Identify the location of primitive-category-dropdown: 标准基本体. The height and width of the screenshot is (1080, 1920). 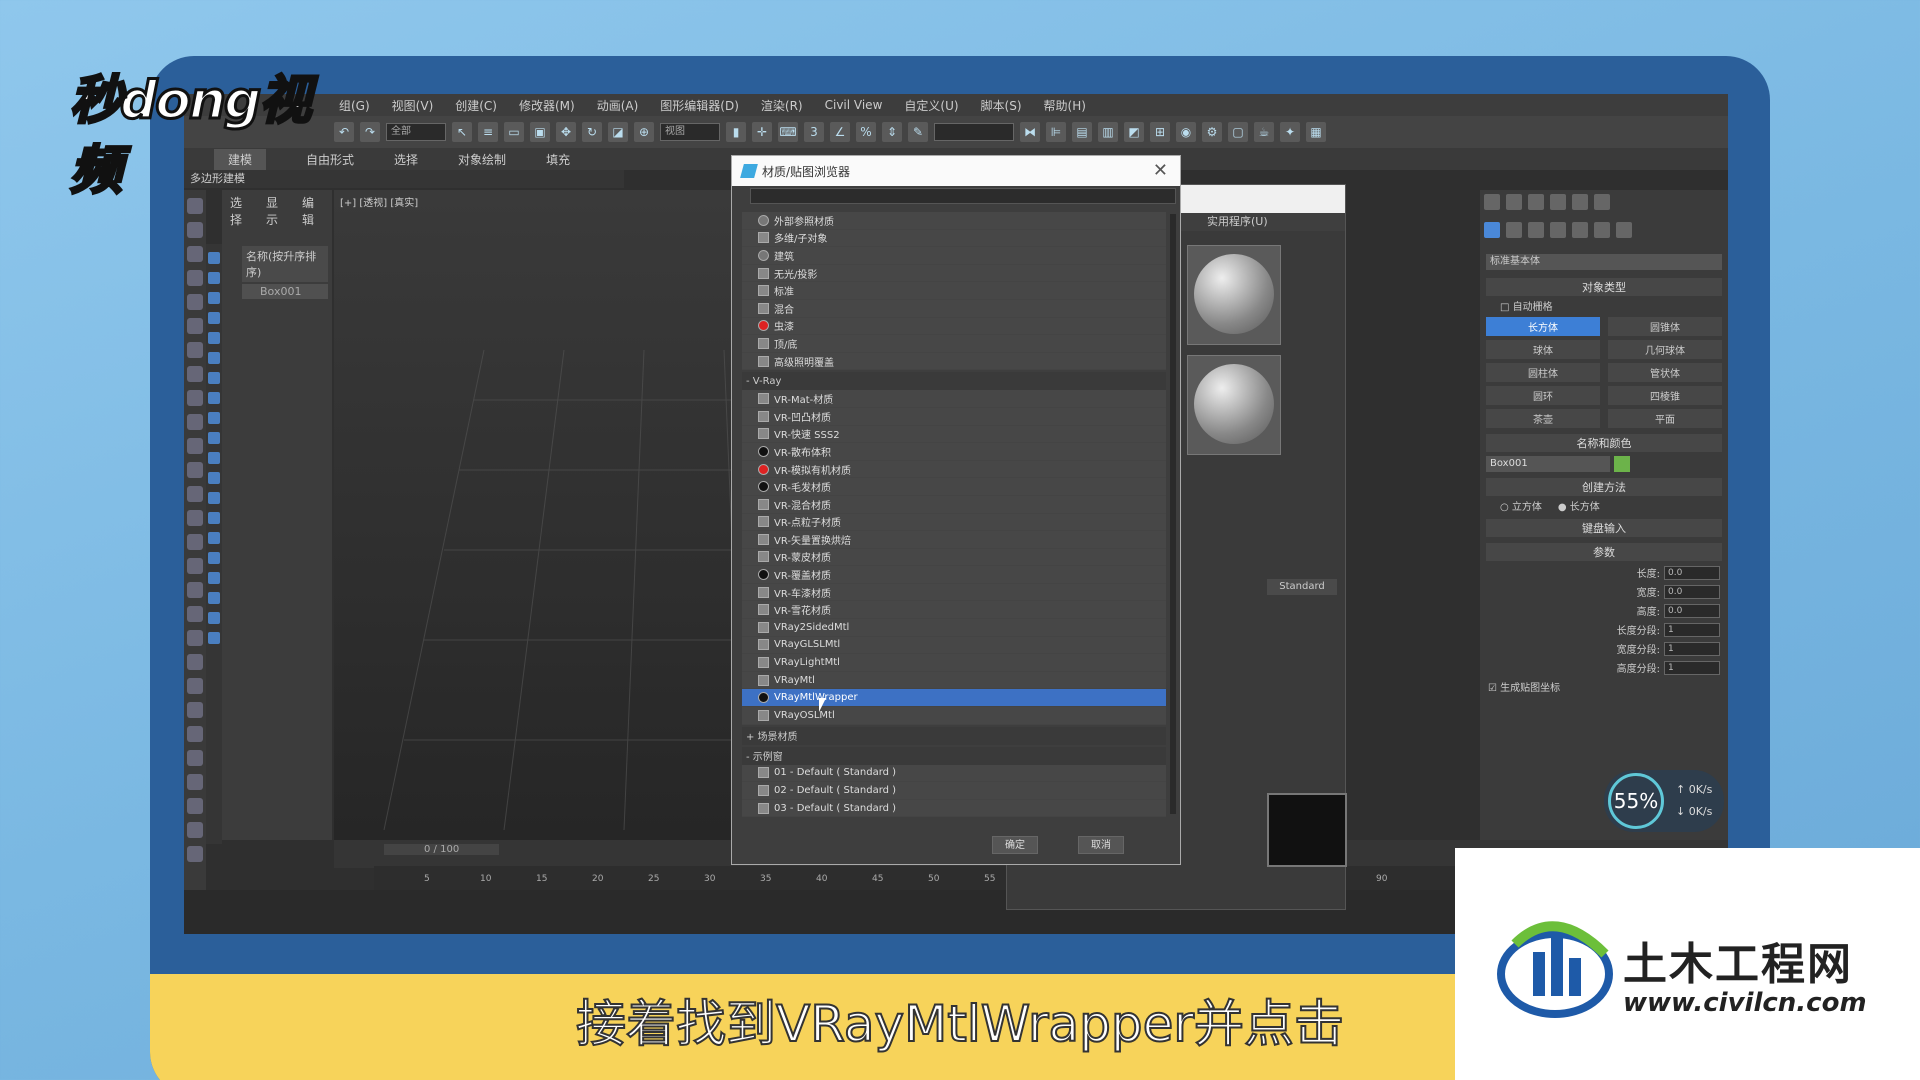
(1604, 262).